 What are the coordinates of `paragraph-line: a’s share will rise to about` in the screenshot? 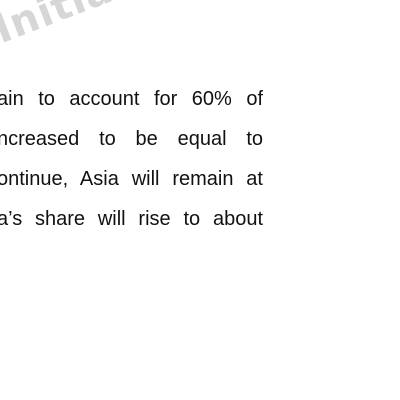 It's located at (131, 219).